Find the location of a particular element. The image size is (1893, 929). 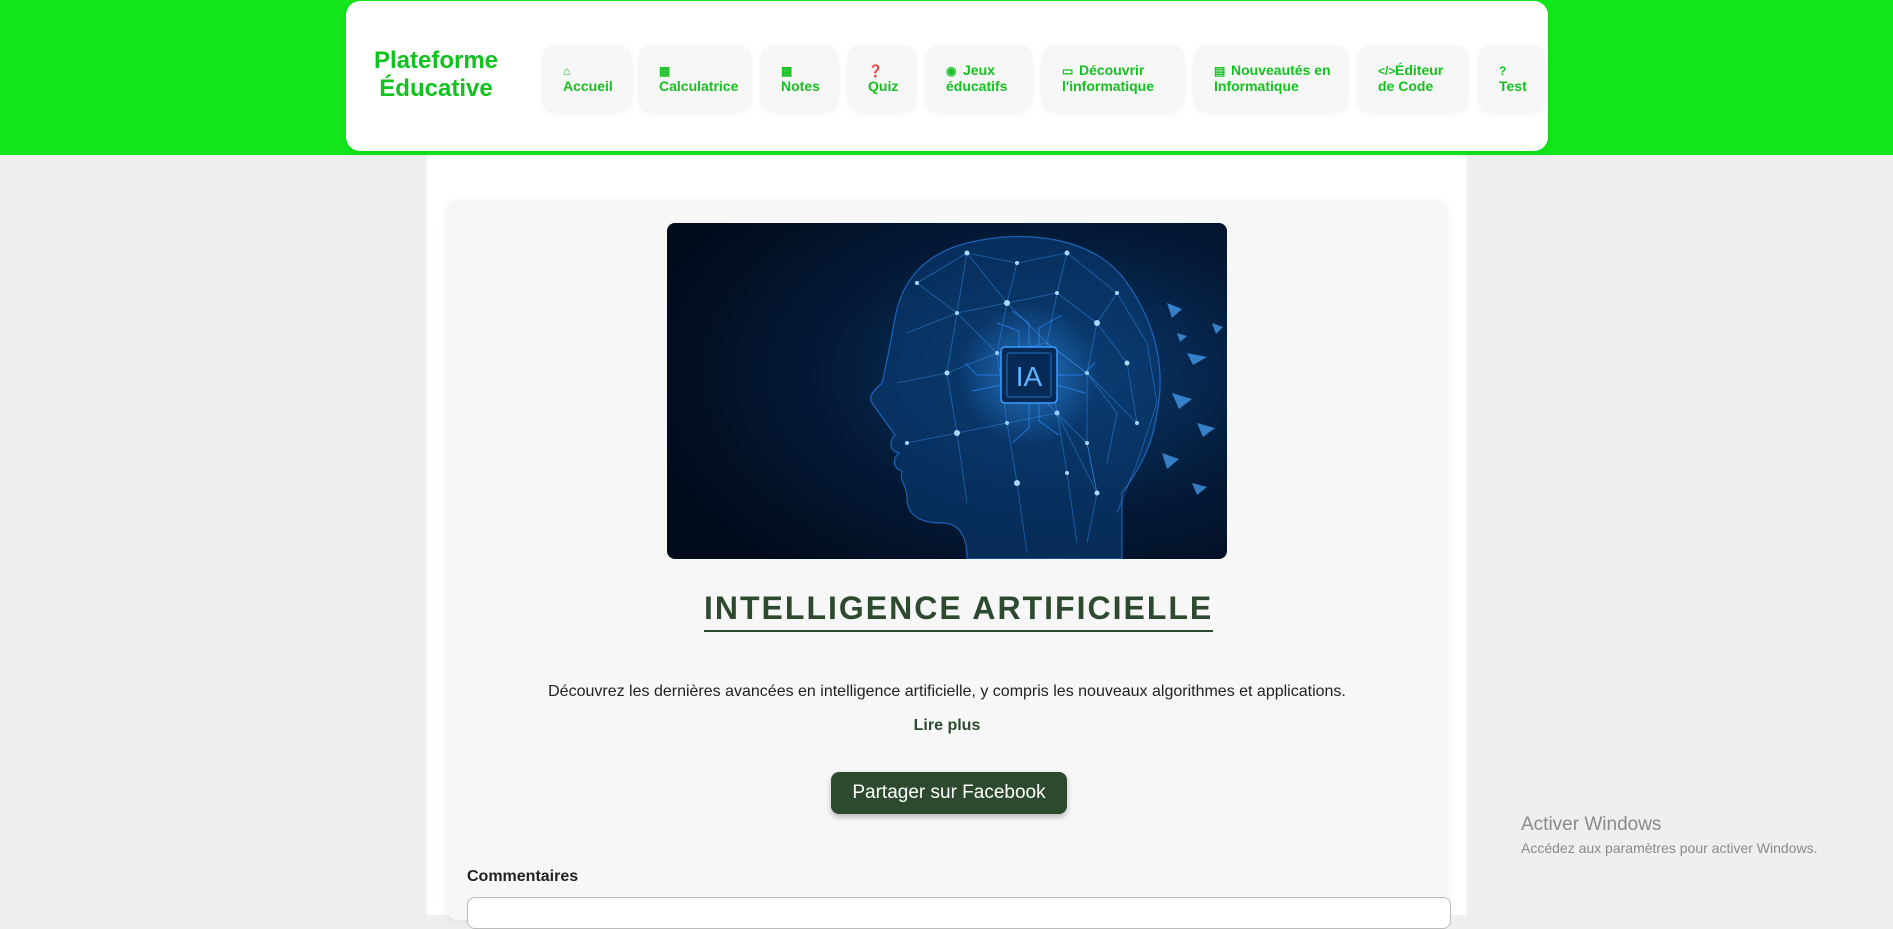

nav-label: l'informatique is located at coordinates (1108, 86).